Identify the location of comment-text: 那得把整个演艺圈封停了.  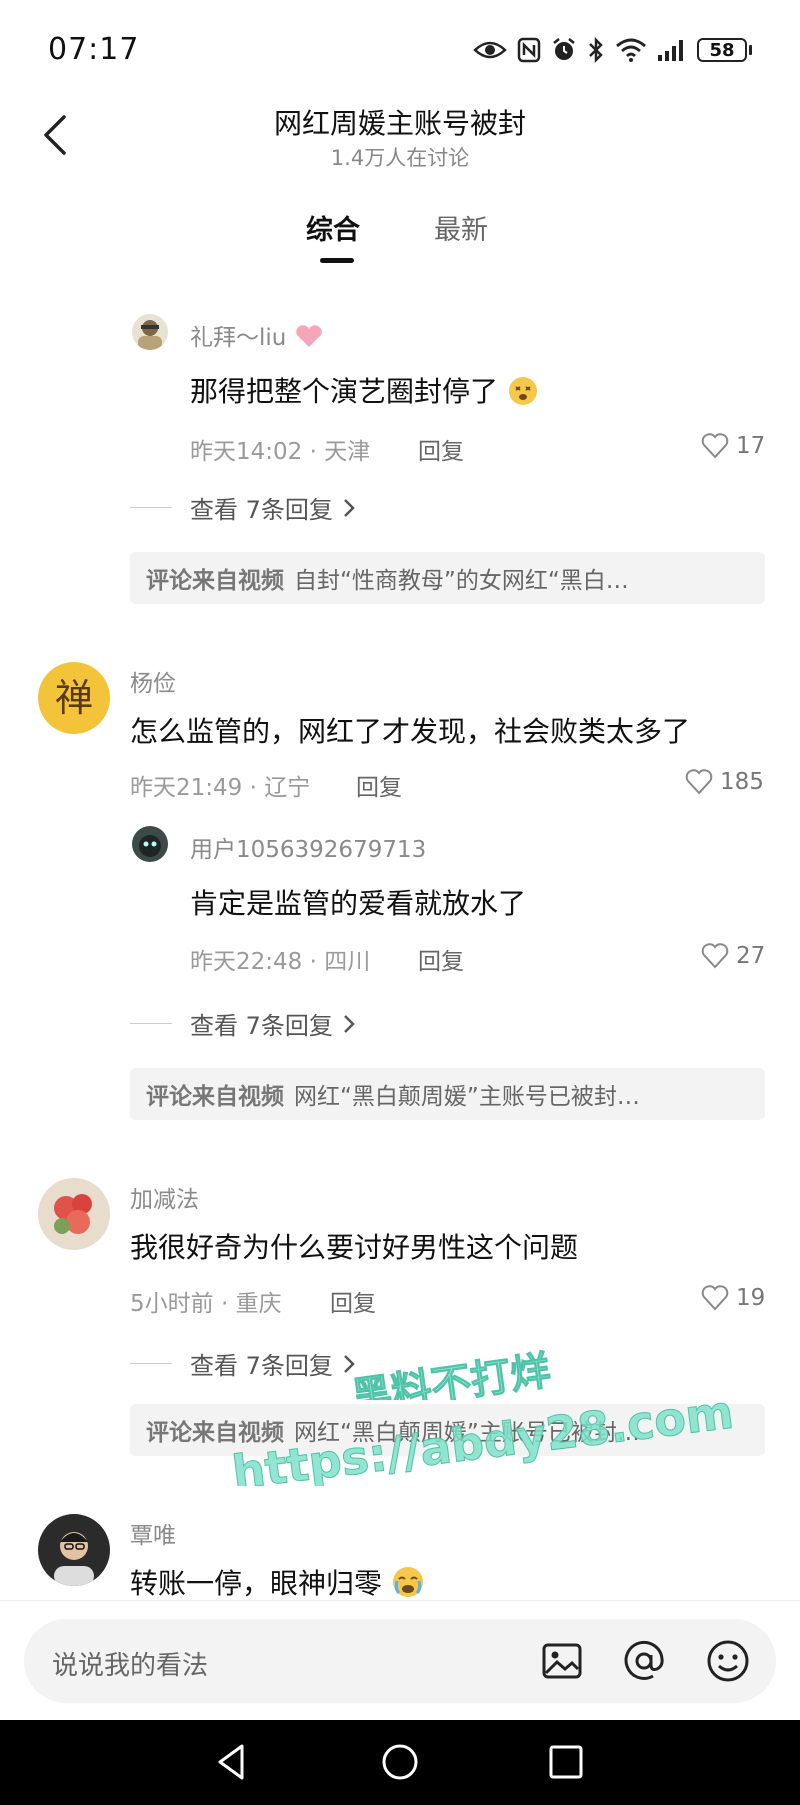
(364, 390).